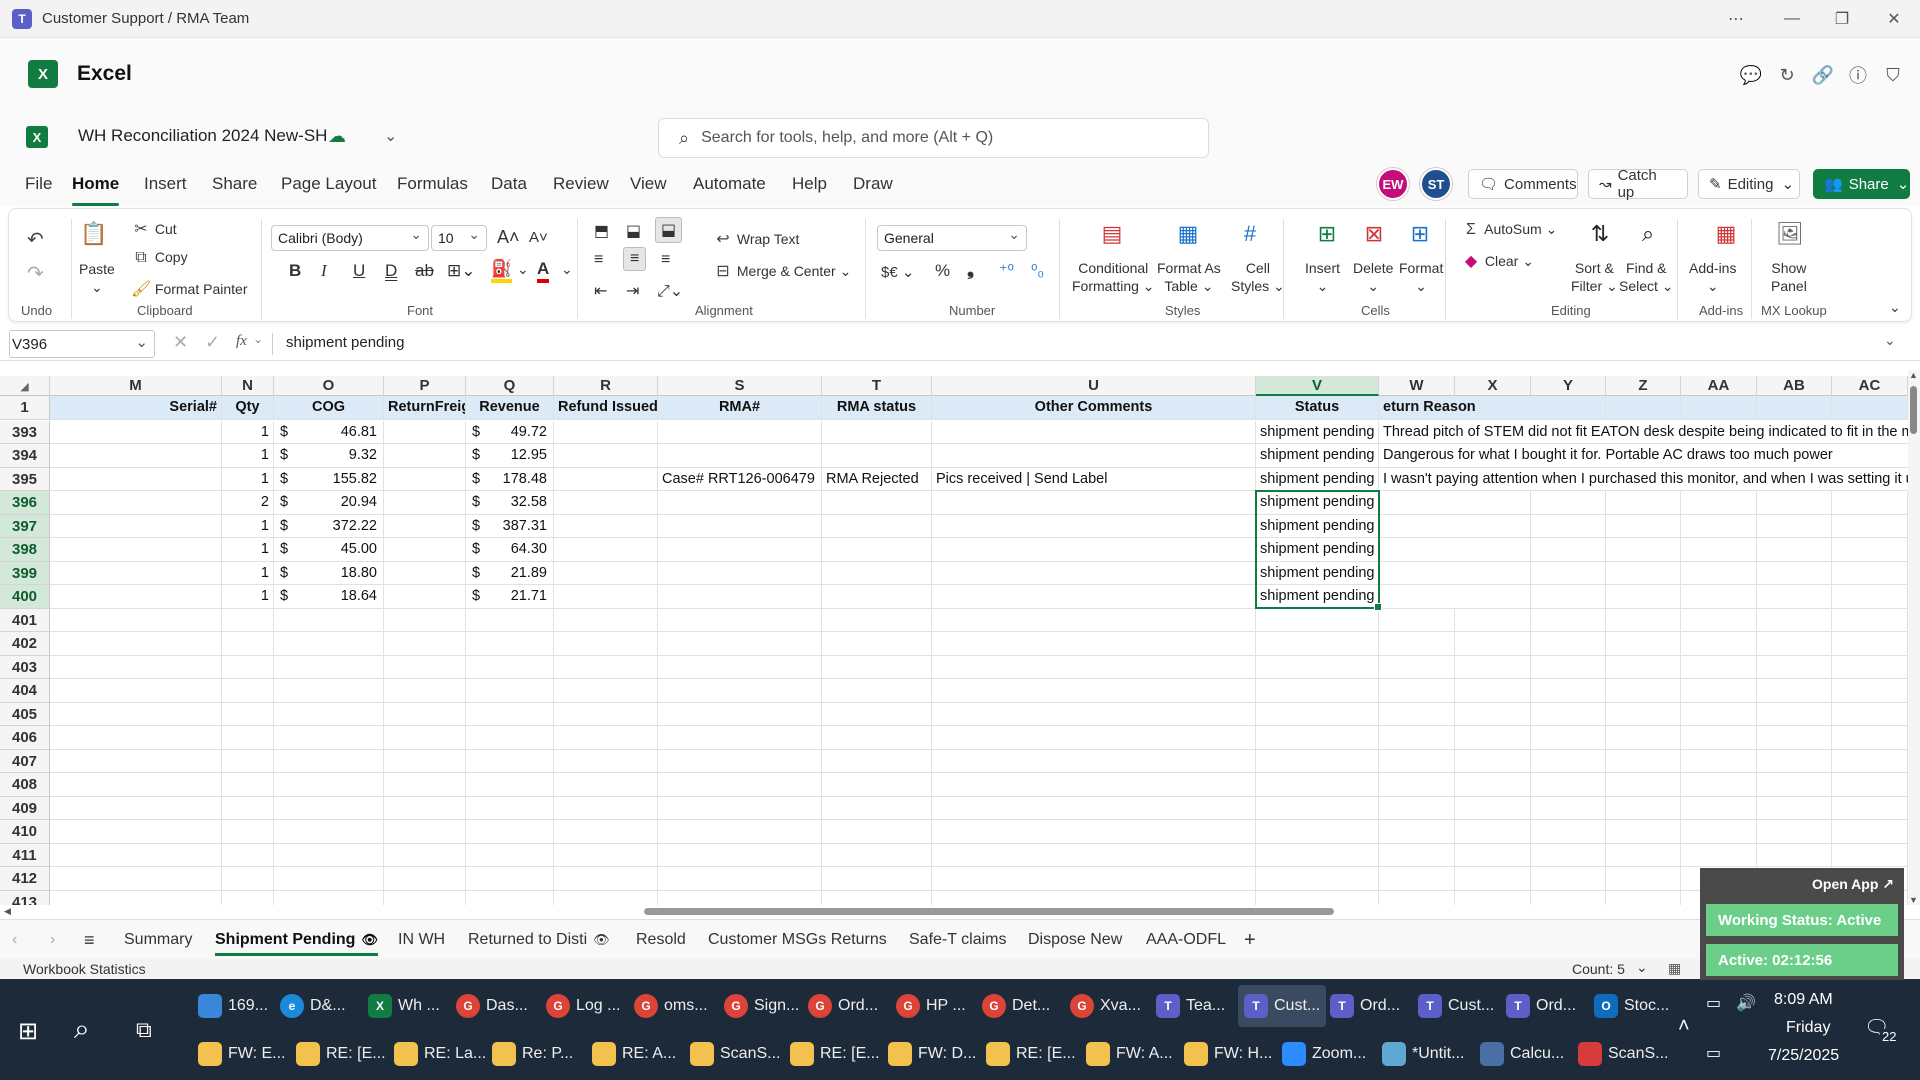 This screenshot has height=1080, width=1920. What do you see at coordinates (1373, 277) in the screenshot?
I see `delete-cells-button: Delete ⌄` at bounding box center [1373, 277].